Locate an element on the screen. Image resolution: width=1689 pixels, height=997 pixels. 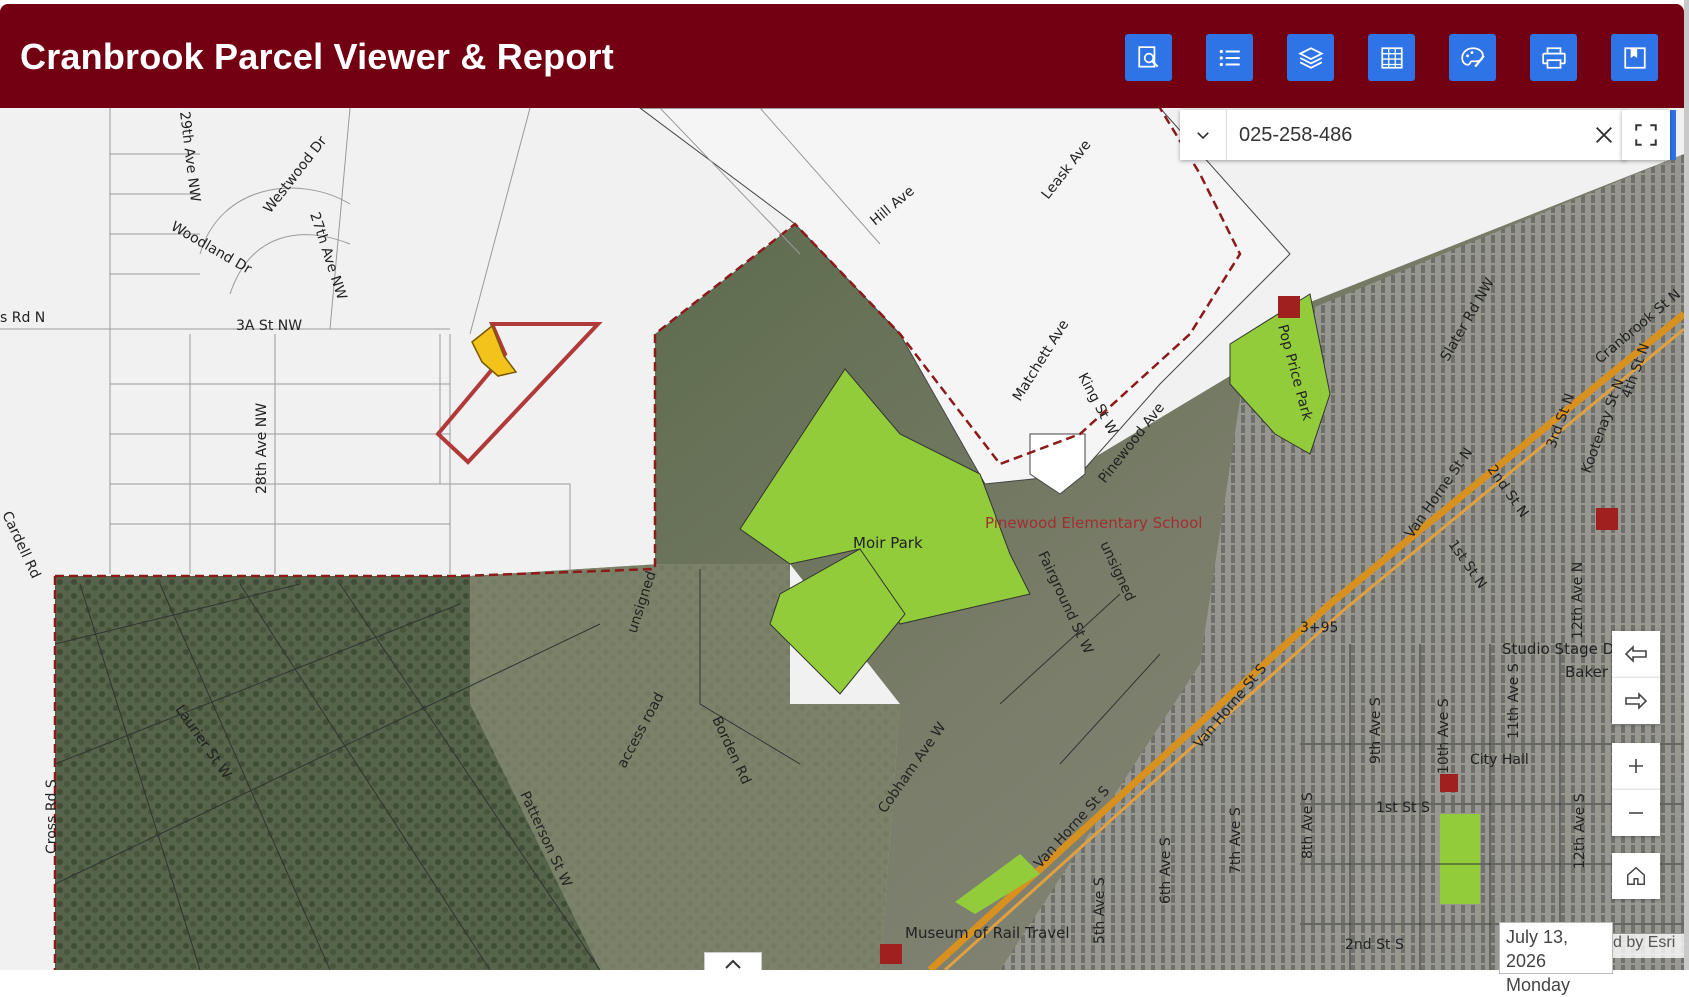
table-icon is located at coordinates (1391, 57).